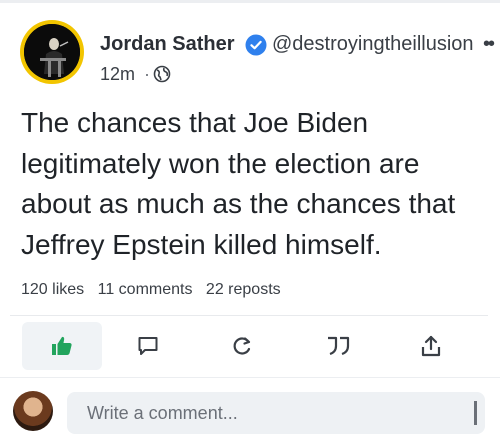 This screenshot has width=500, height=434. What do you see at coordinates (52, 289) in the screenshot?
I see `likes-count: 120 likes` at bounding box center [52, 289].